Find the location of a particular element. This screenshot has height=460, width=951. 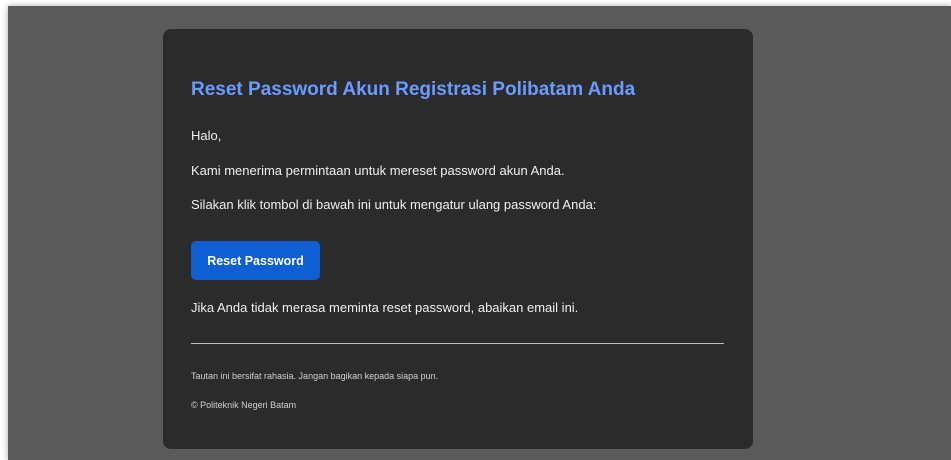

reset-password-button: Reset Password is located at coordinates (255, 260).